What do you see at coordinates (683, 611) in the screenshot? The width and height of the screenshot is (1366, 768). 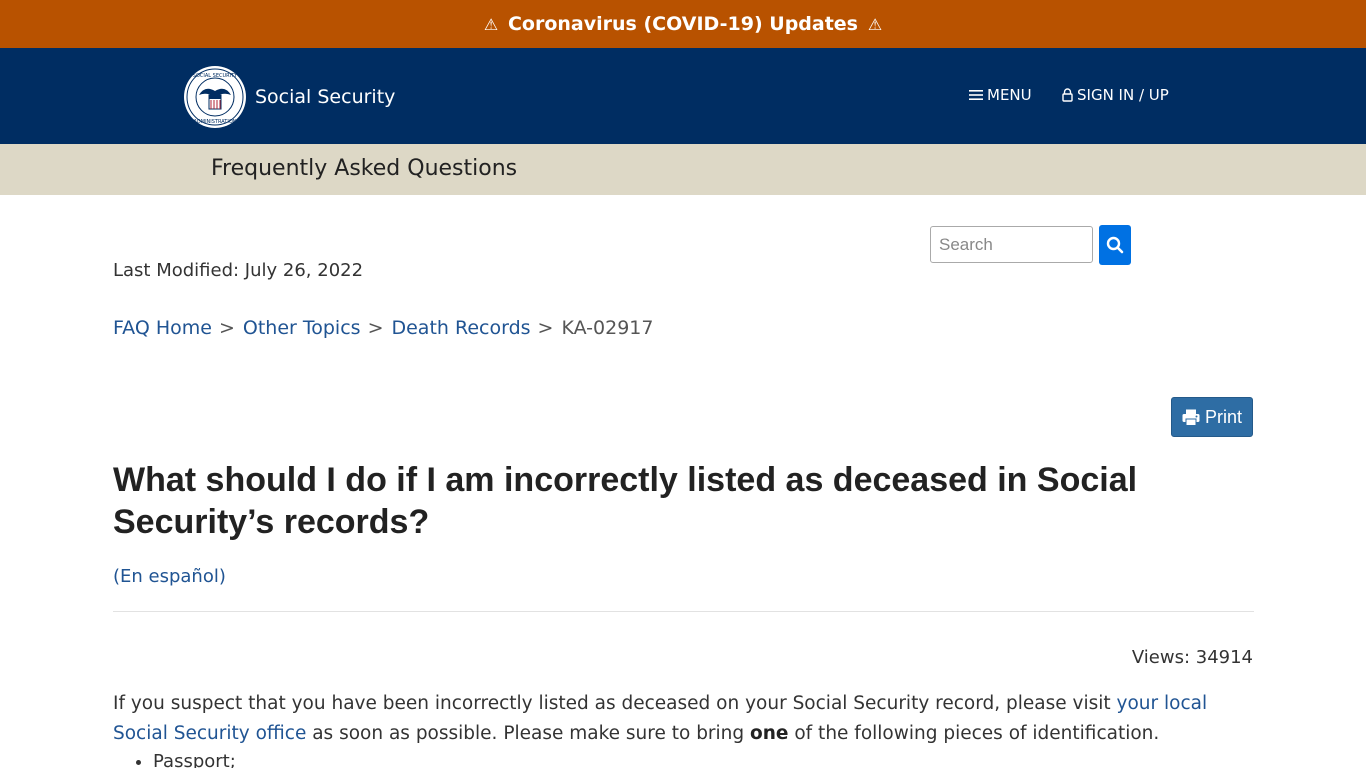 I see `divider` at bounding box center [683, 611].